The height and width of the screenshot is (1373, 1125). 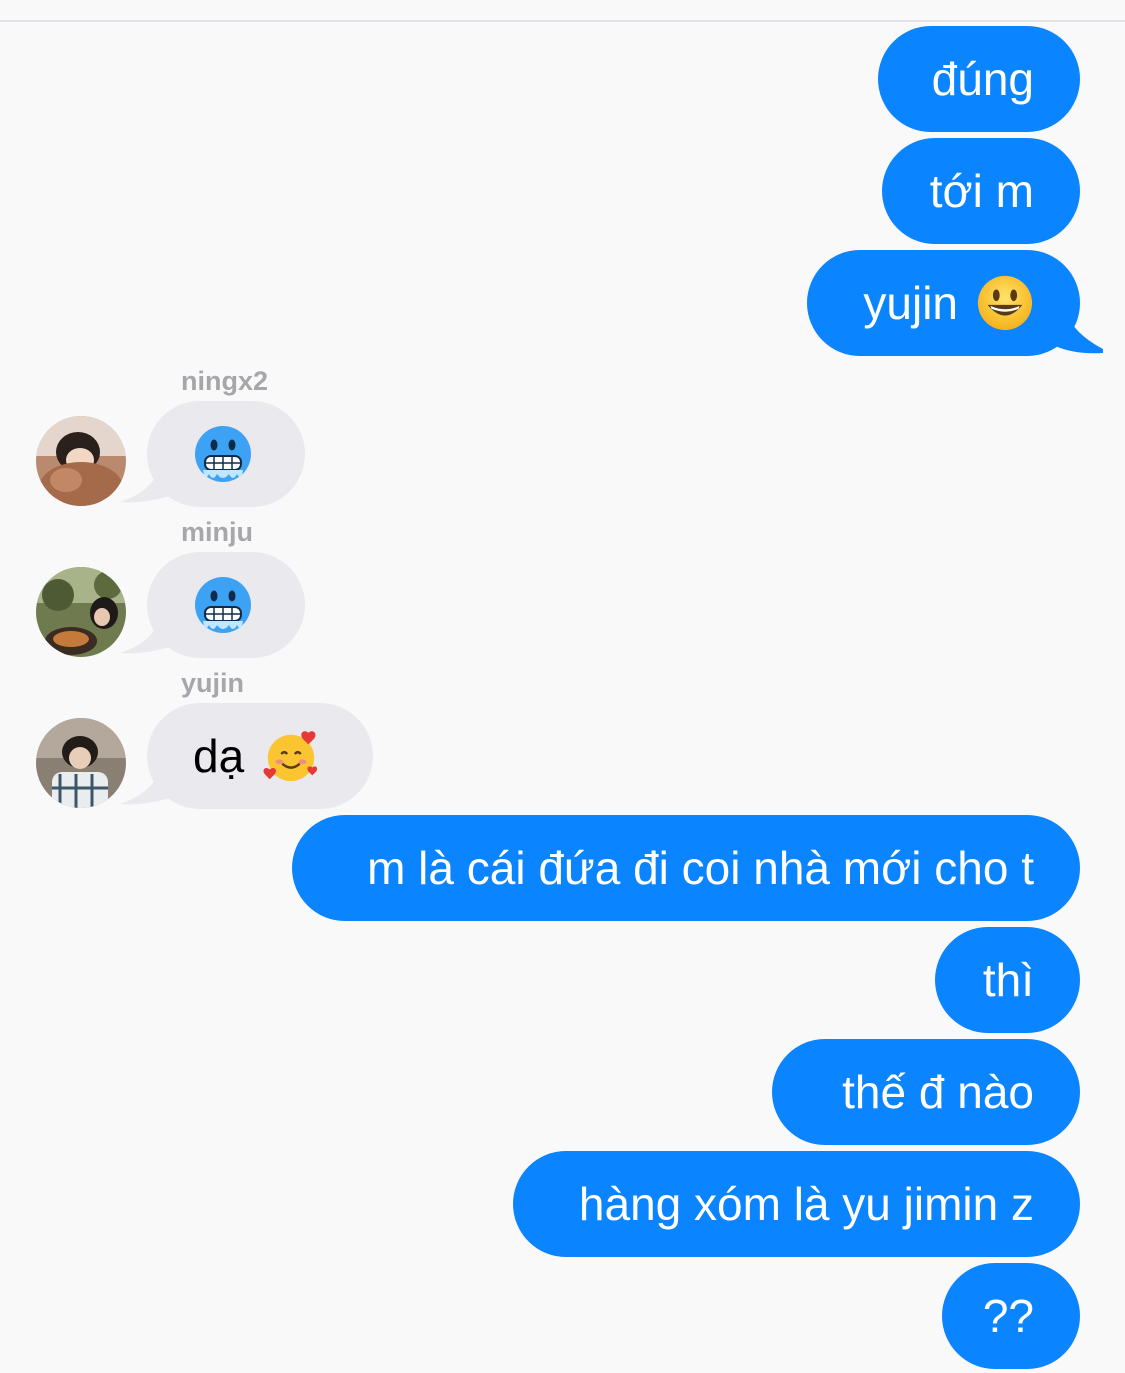 I want to click on message-bubble-outgoing: ??, so click(x=1011, y=1316).